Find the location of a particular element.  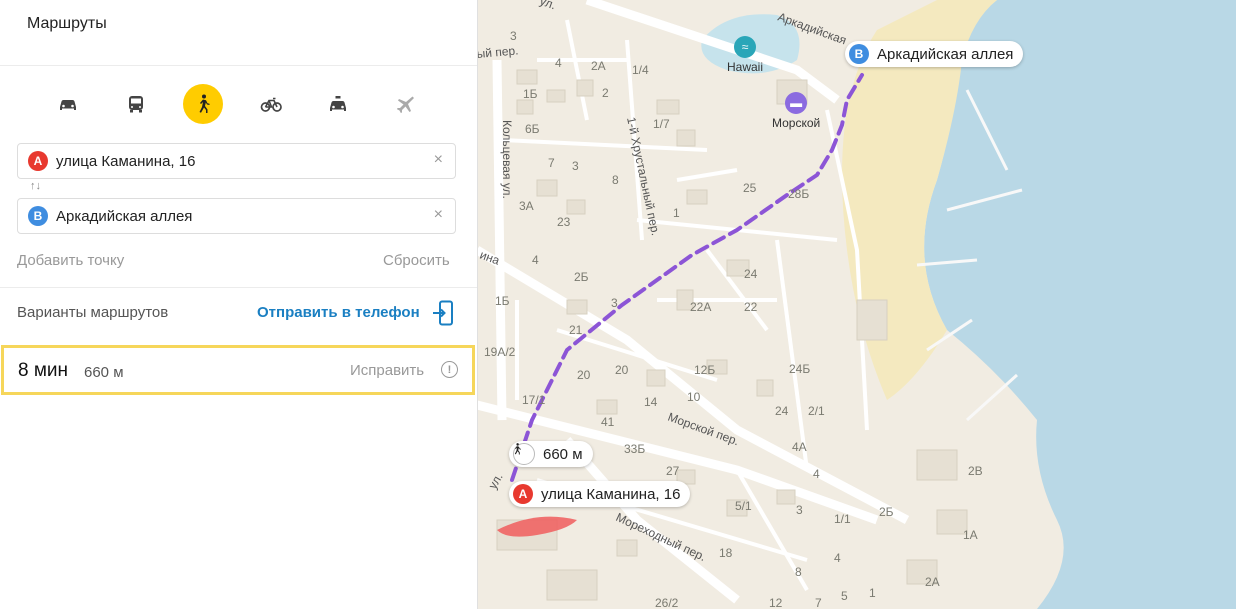

add-point-link: Добавить точку is located at coordinates (70, 260).